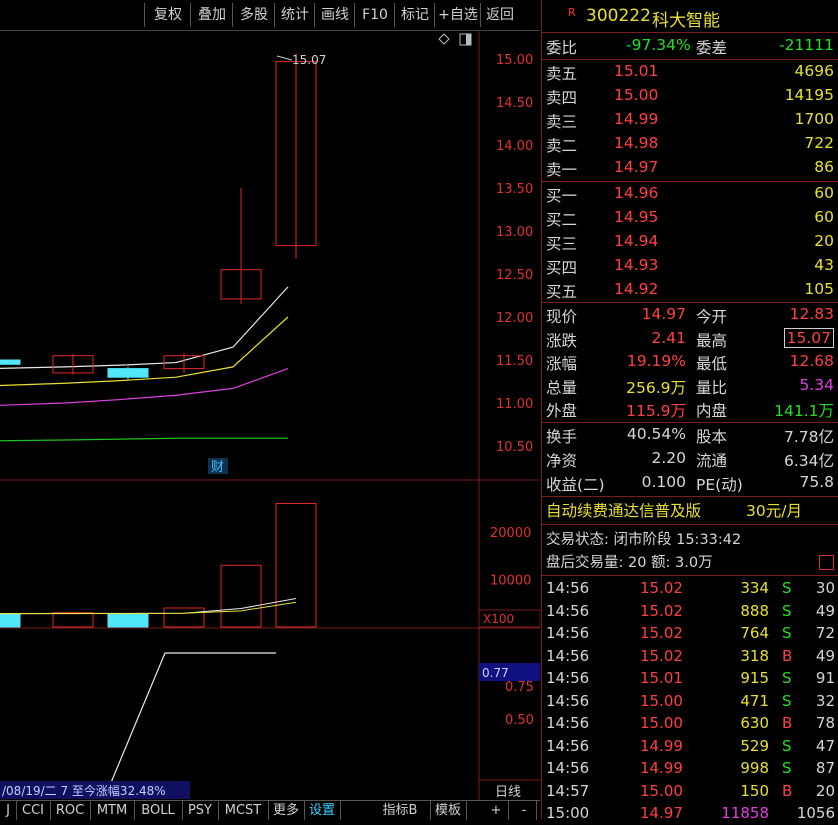 The image size is (838, 825). I want to click on tick-volume: 888, so click(754, 610).